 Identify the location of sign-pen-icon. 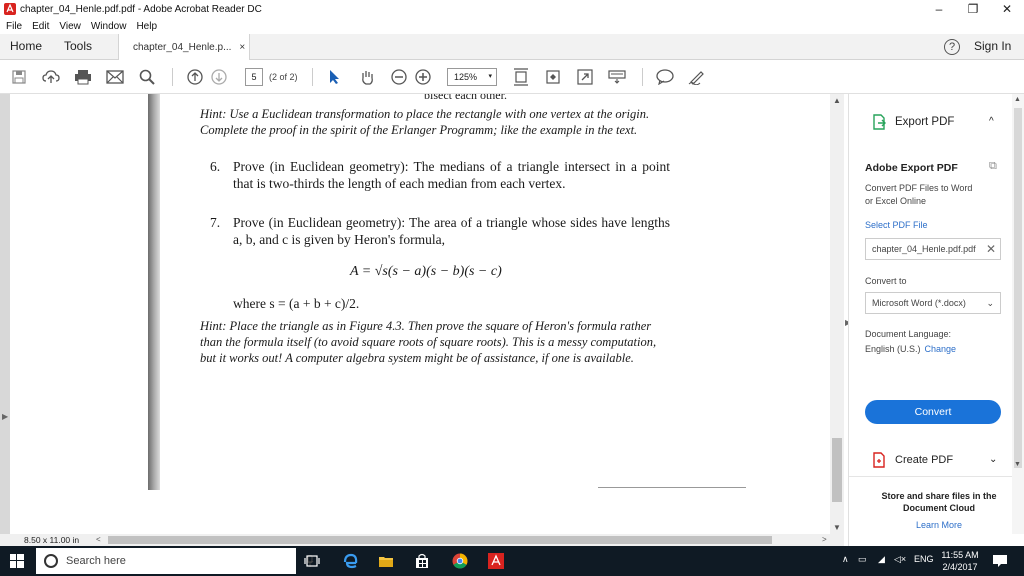
(697, 77).